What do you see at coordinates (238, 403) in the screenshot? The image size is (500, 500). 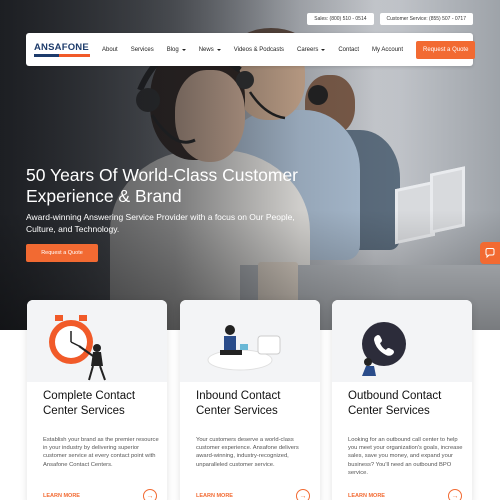 I see `card-title: Inbound Contact Center Services` at bounding box center [238, 403].